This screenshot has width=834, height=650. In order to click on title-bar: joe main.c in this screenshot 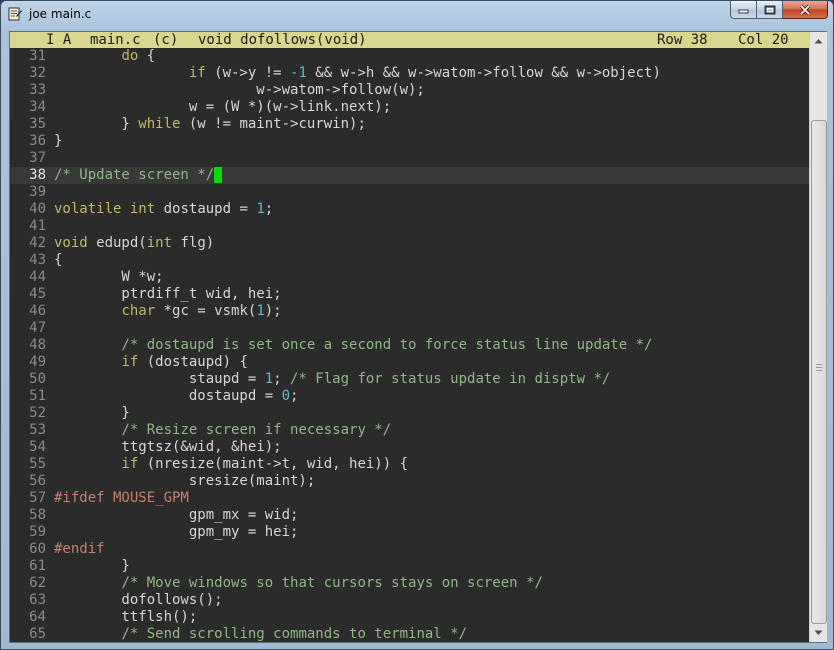, I will do `click(417, 15)`.